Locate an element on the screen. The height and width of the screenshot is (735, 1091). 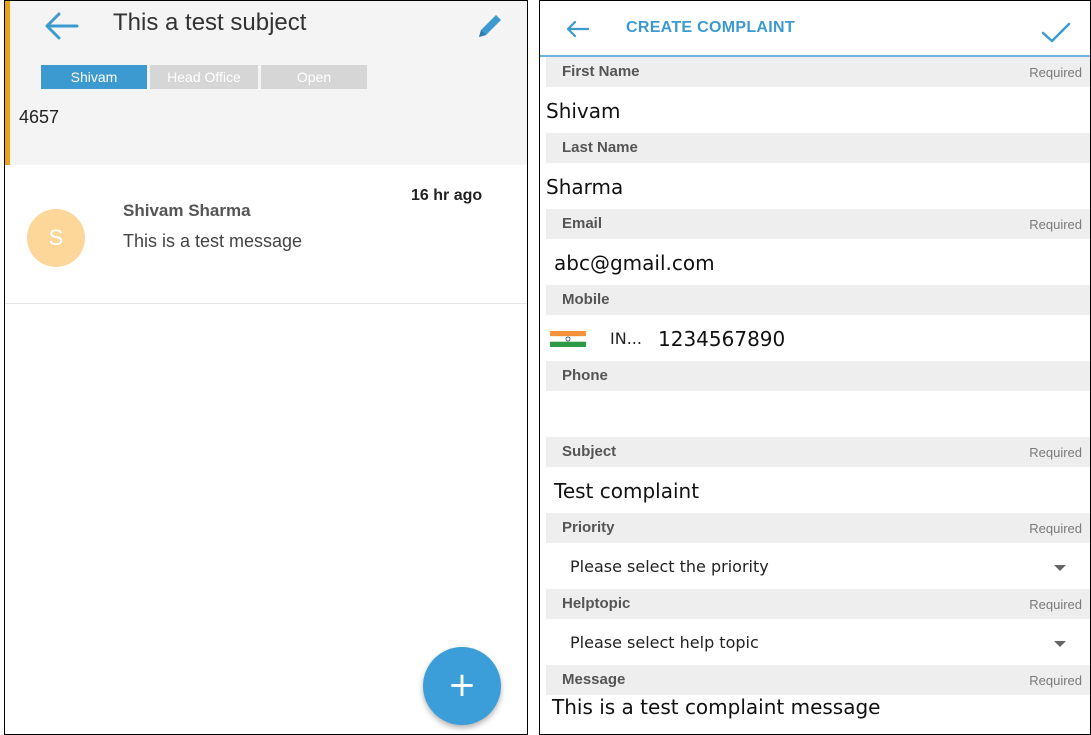
last-name-field: Sharma is located at coordinates (815, 186).